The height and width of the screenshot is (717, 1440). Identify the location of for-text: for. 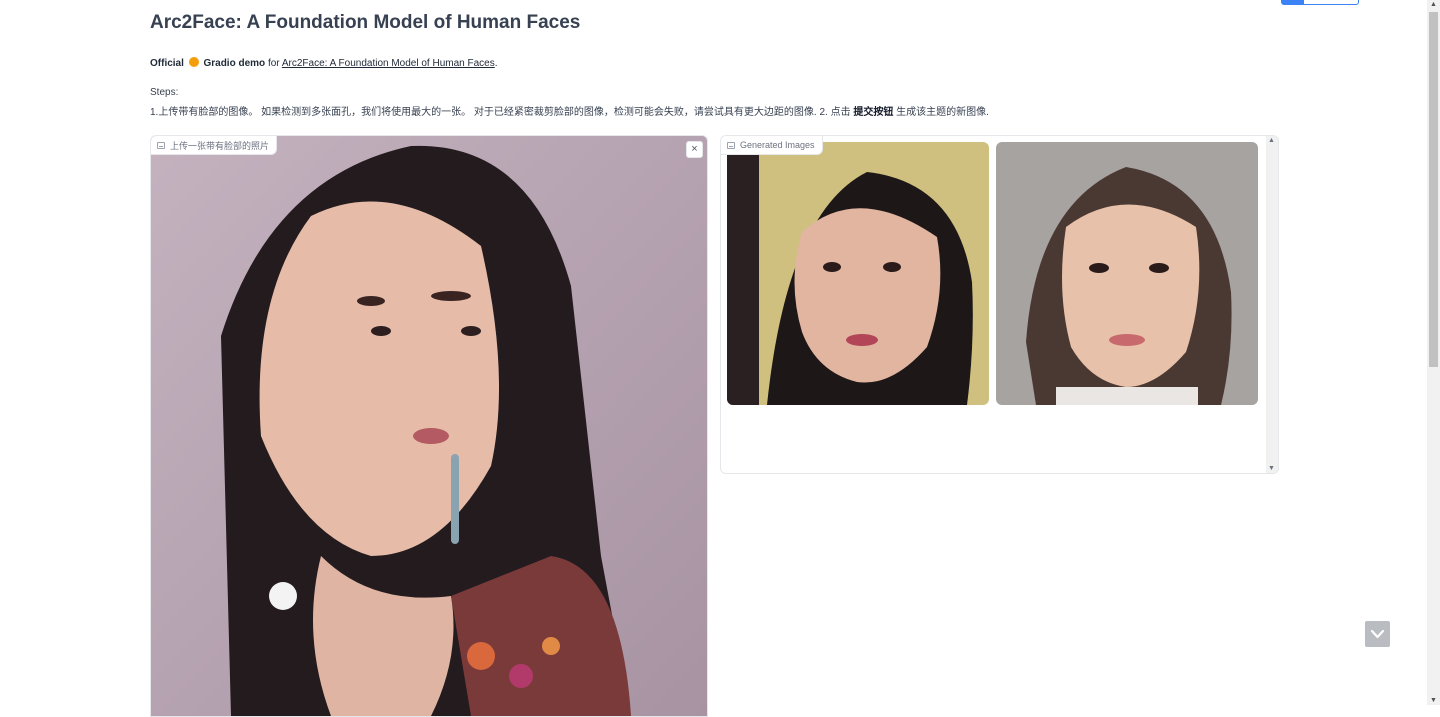
(273, 63).